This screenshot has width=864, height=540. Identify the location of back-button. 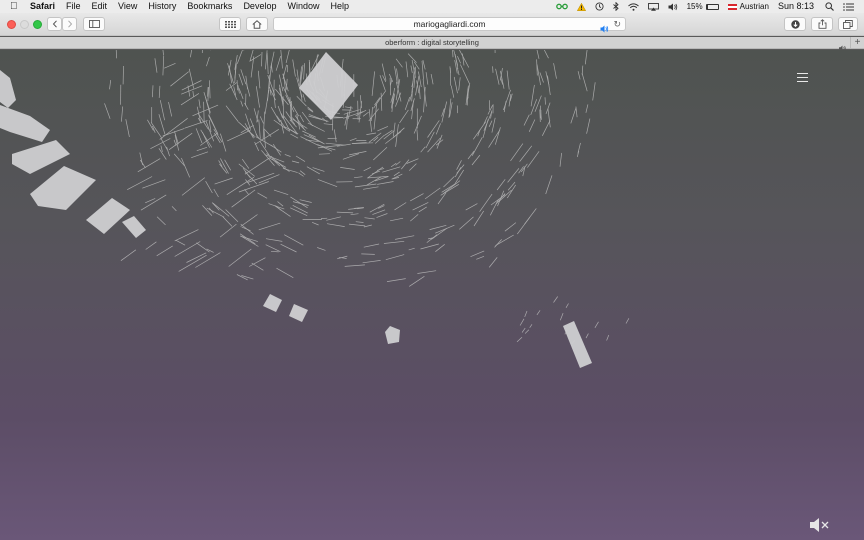
(54, 24).